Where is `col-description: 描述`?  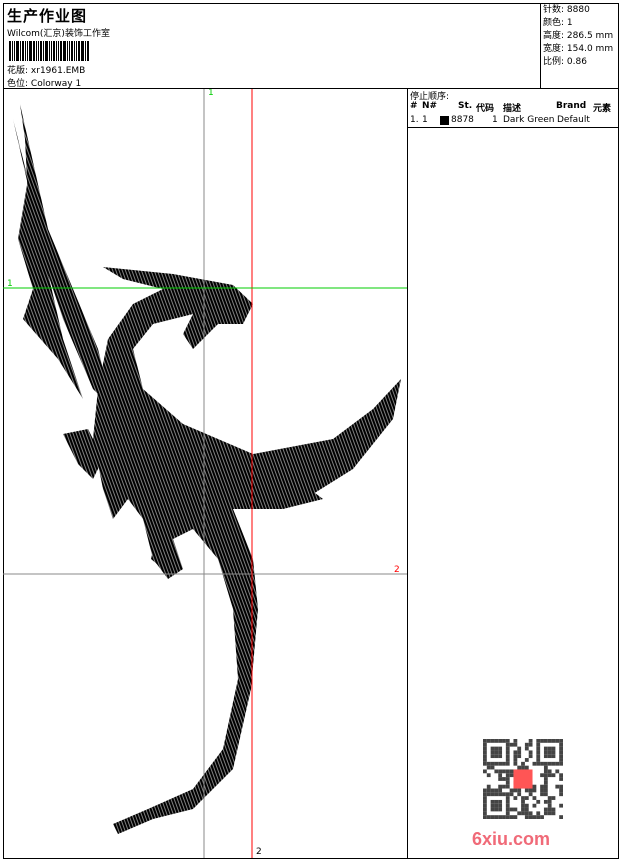 col-description: 描述 is located at coordinates (512, 109).